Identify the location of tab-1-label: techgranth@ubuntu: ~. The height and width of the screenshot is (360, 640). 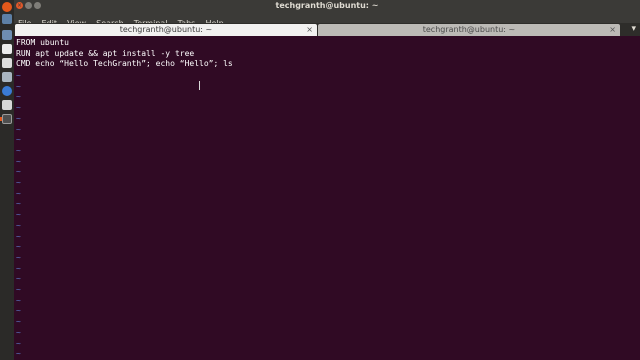
(166, 29).